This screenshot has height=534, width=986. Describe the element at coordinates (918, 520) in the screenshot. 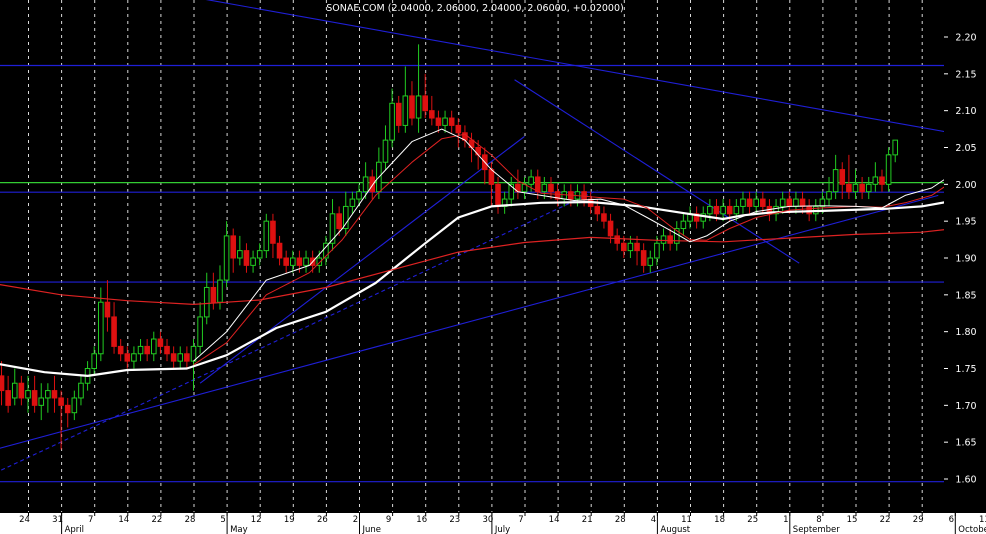

I see `x-tick-label: 29` at that location.